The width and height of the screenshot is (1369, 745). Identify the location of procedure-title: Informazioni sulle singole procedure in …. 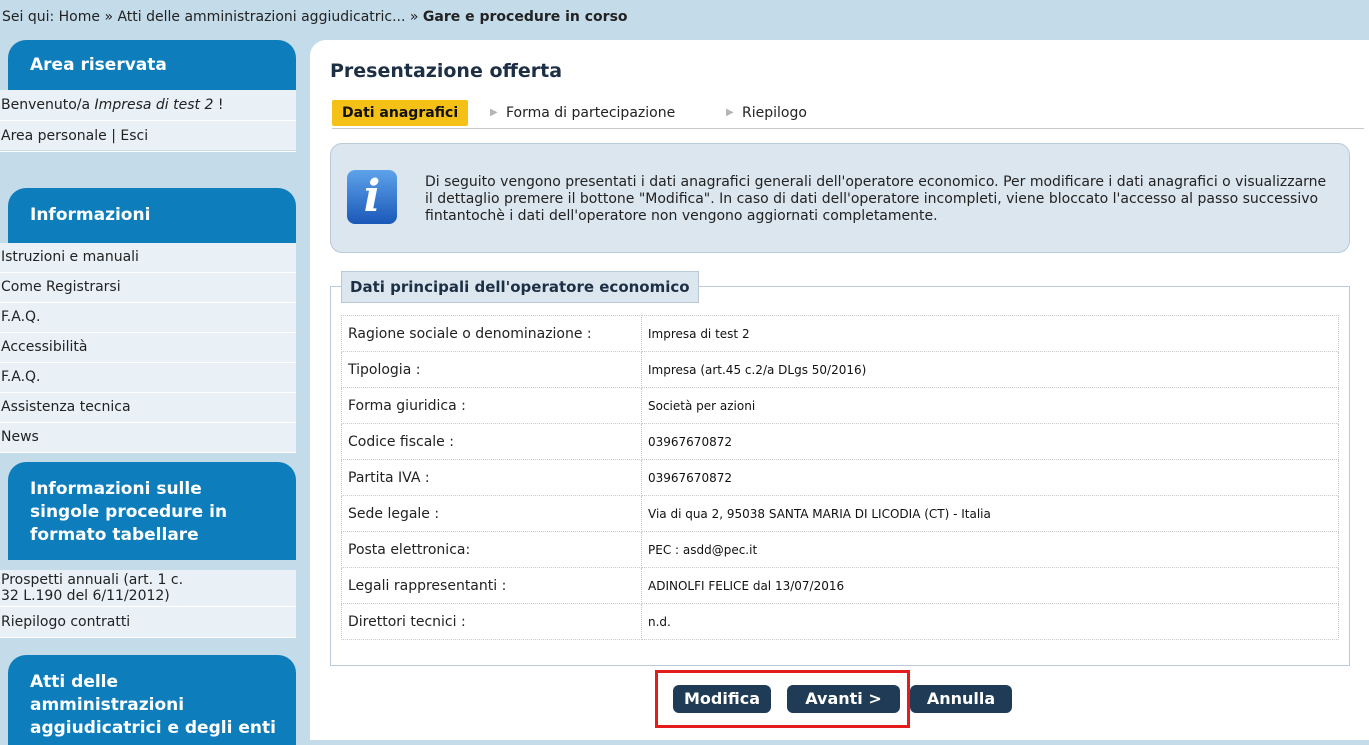
(152, 511).